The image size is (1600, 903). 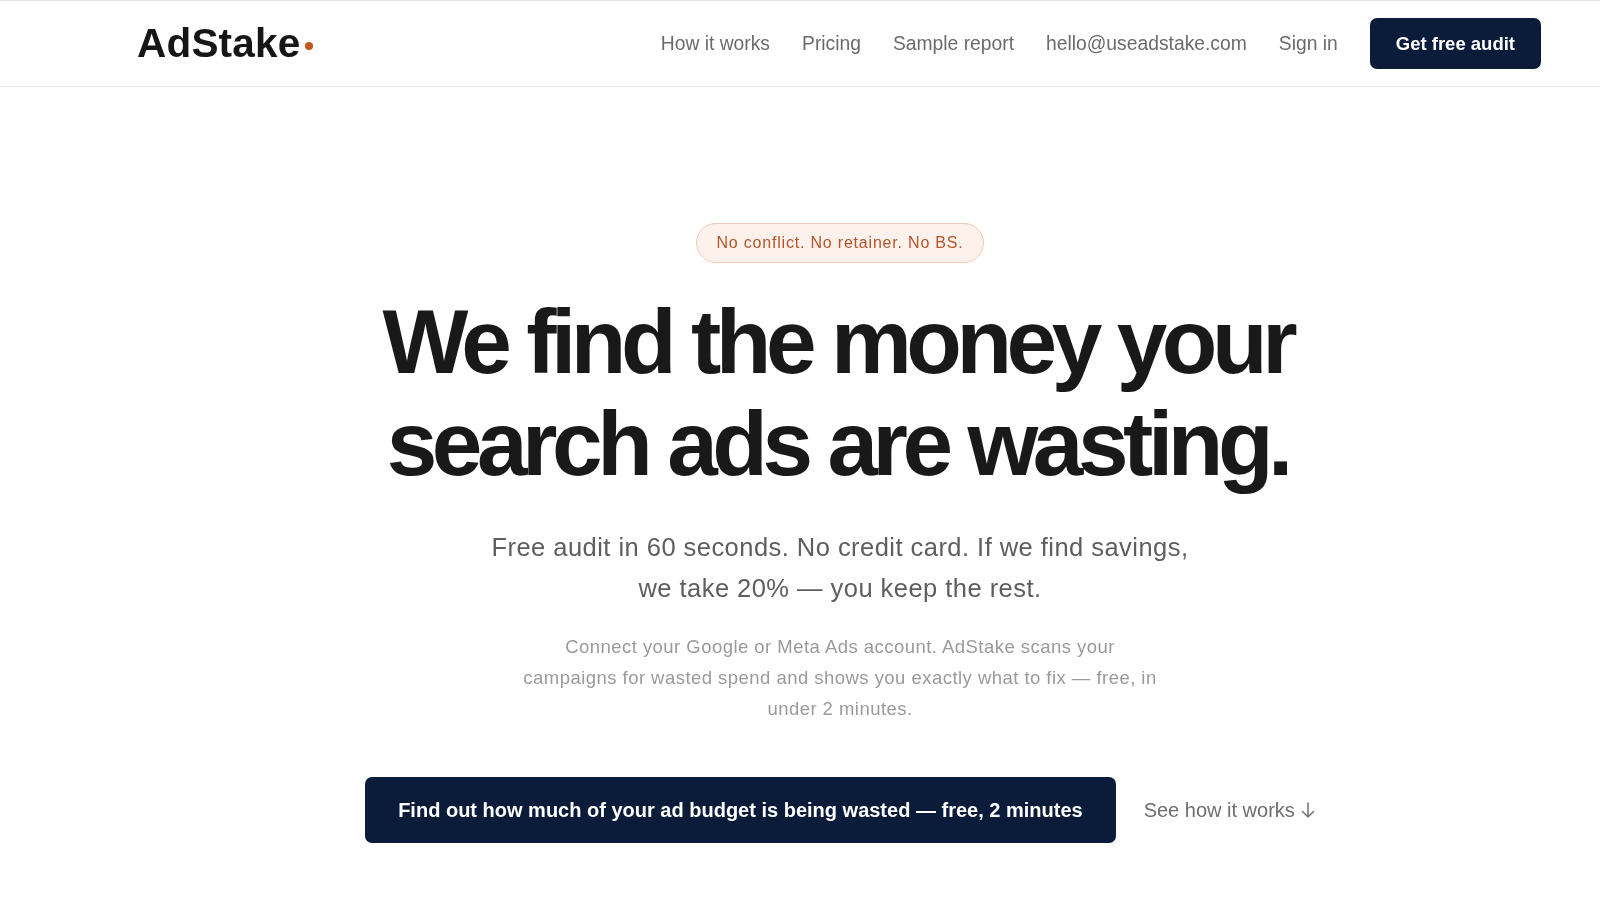 What do you see at coordinates (840, 243) in the screenshot?
I see `tagline-pill: No conflict. No retainer. No BS.` at bounding box center [840, 243].